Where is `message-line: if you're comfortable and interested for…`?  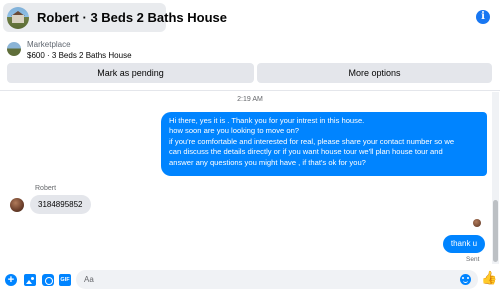 message-line: if you're comfortable and interested for… is located at coordinates (312, 141).